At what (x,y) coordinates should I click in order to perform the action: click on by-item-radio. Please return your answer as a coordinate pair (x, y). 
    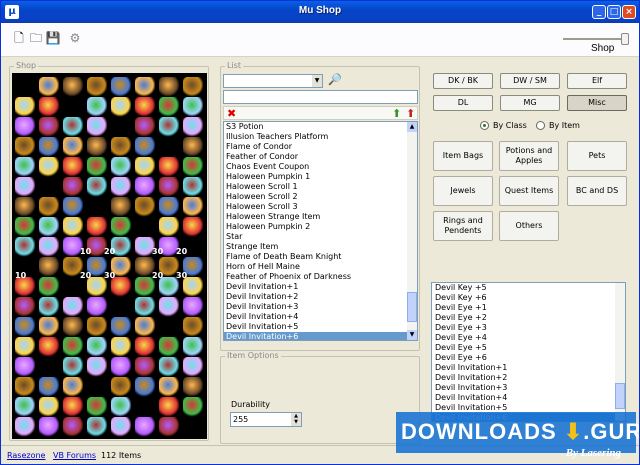
    Looking at the image, I should click on (540, 125).